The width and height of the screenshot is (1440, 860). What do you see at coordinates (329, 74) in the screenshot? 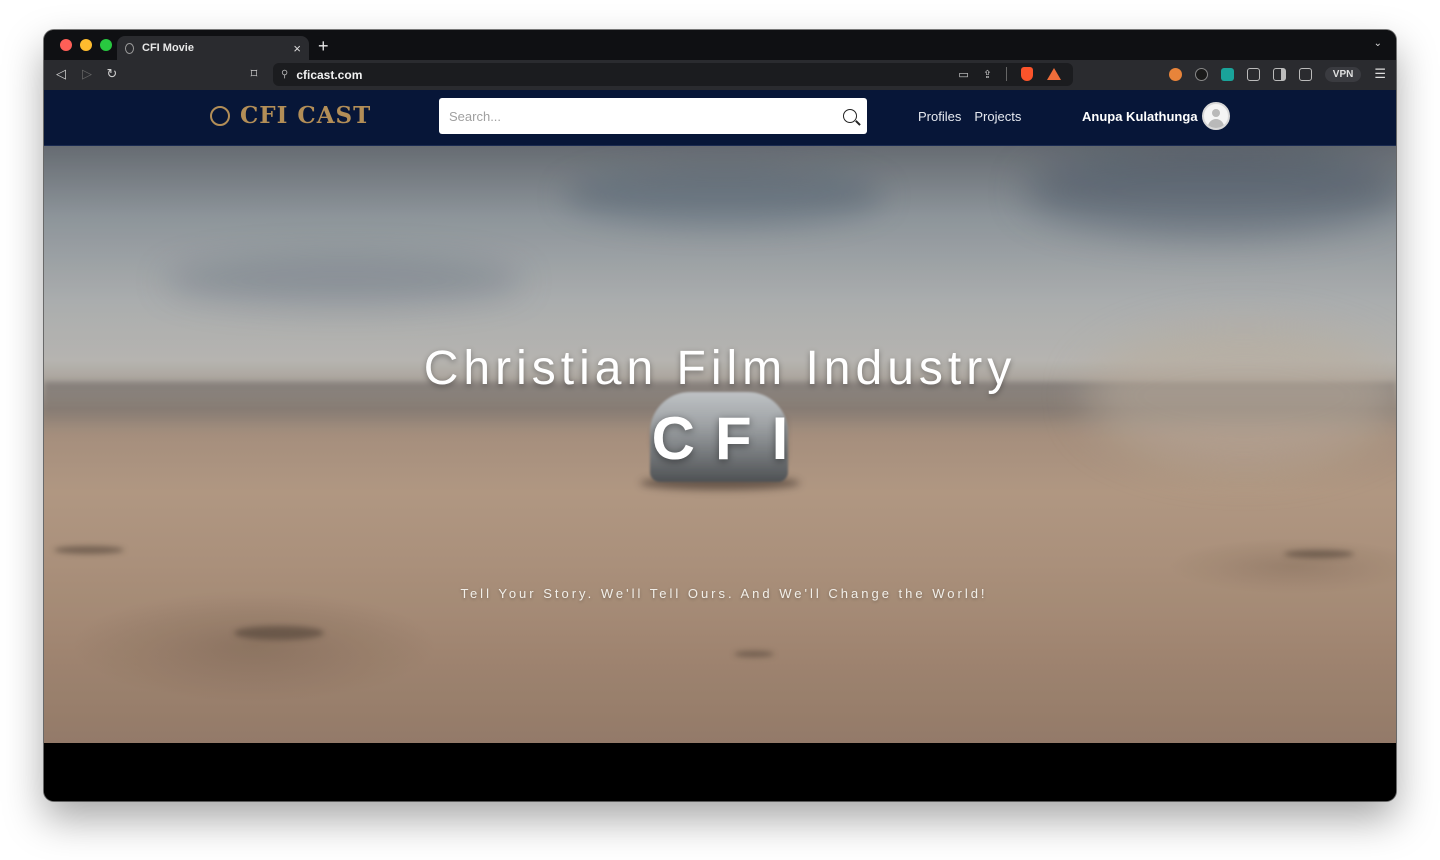
I see `url-text: cficast.com` at bounding box center [329, 74].